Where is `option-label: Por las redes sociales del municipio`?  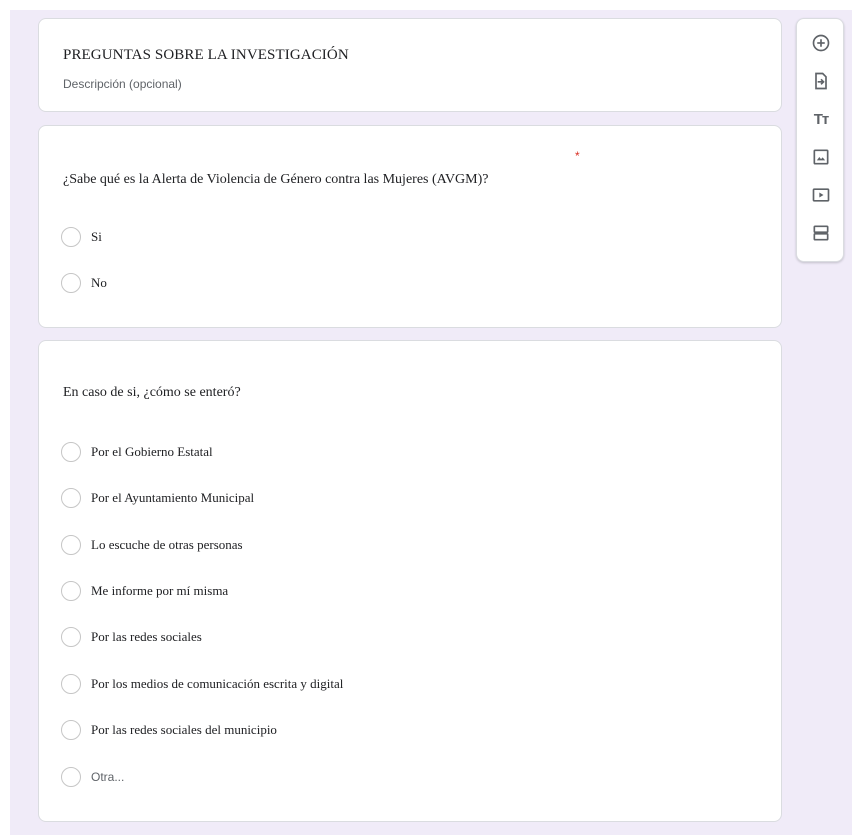
option-label: Por las redes sociales del municipio is located at coordinates (184, 729).